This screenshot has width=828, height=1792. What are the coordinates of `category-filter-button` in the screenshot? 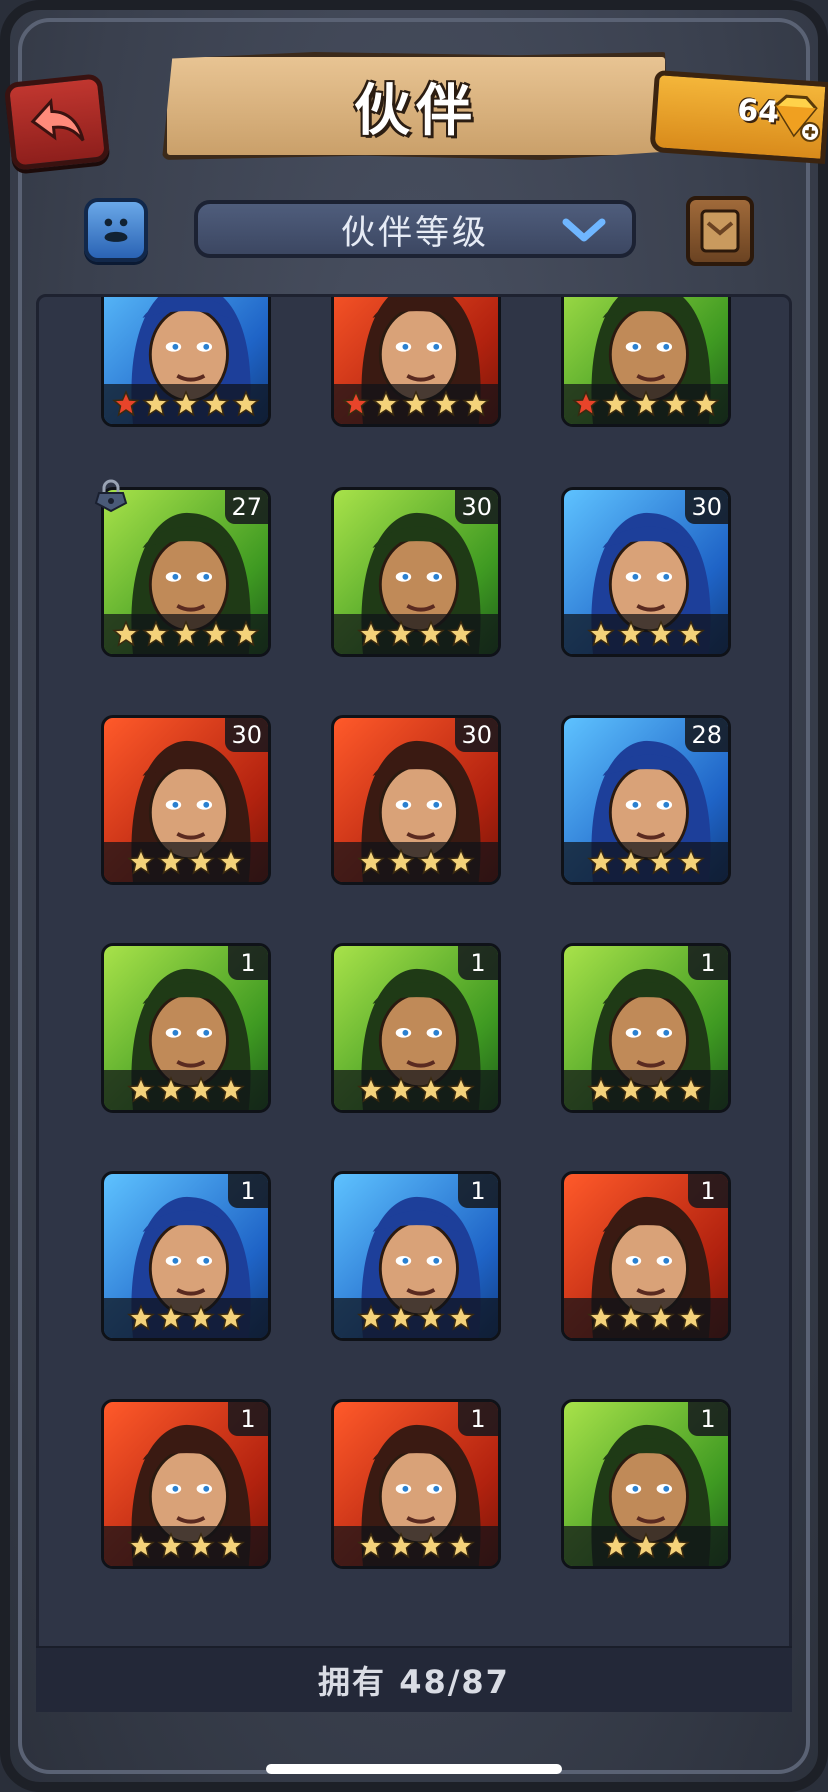 It's located at (116, 230).